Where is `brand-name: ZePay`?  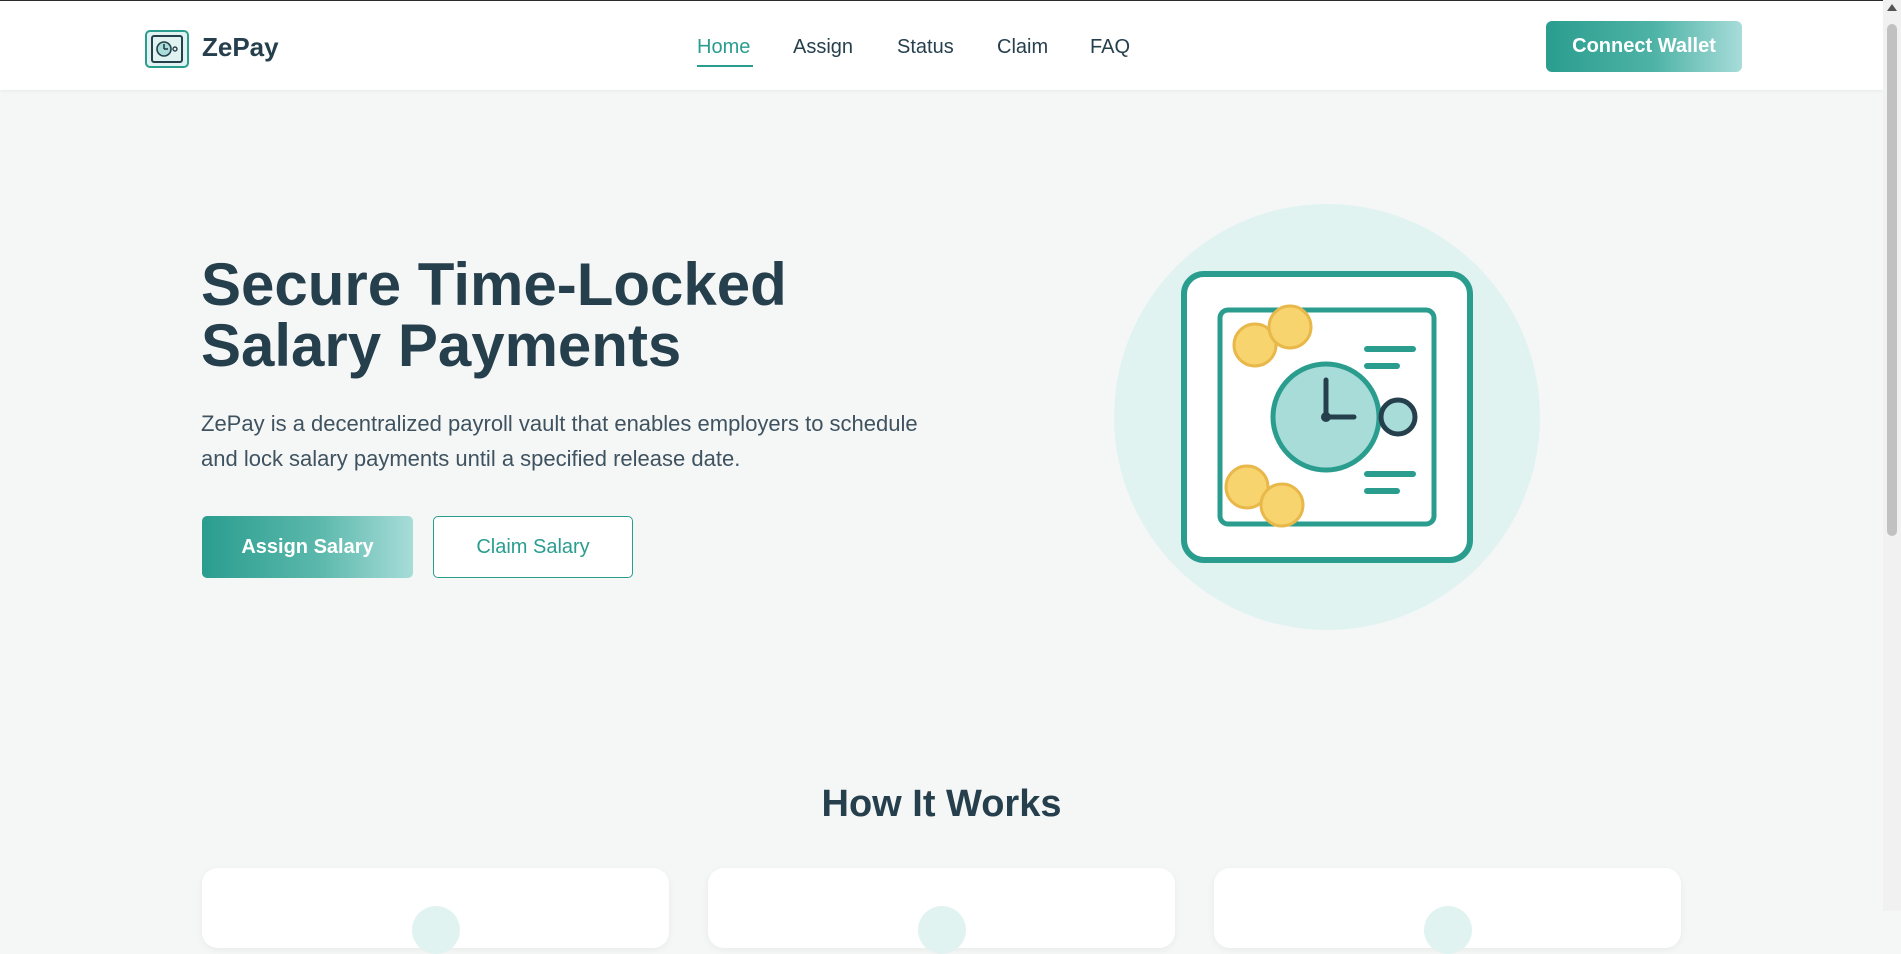
brand-name: ZePay is located at coordinates (240, 47).